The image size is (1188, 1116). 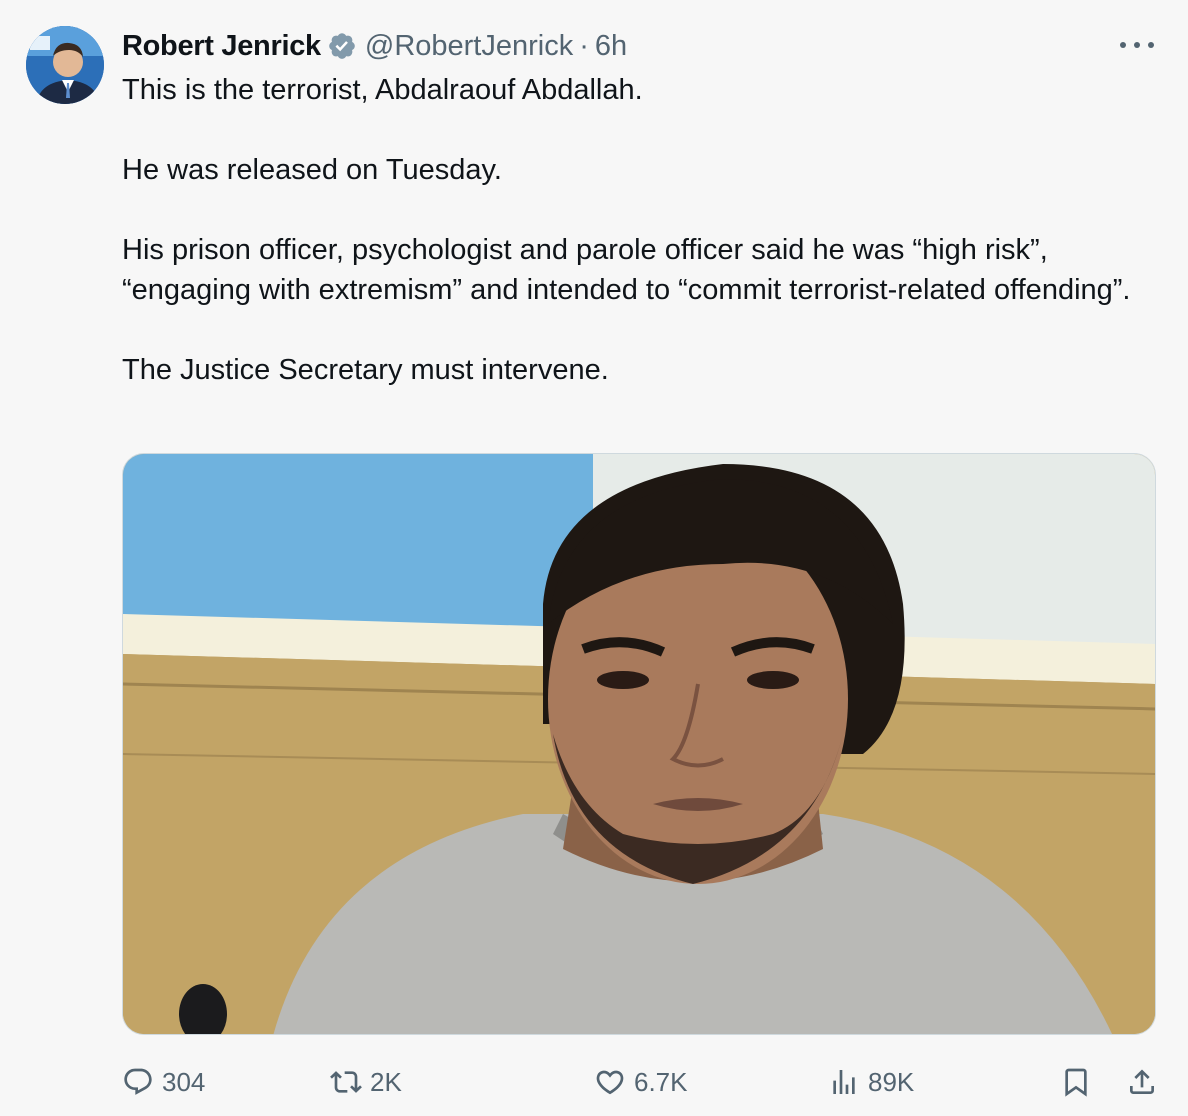 I want to click on more-options-icon, so click(x=1137, y=45).